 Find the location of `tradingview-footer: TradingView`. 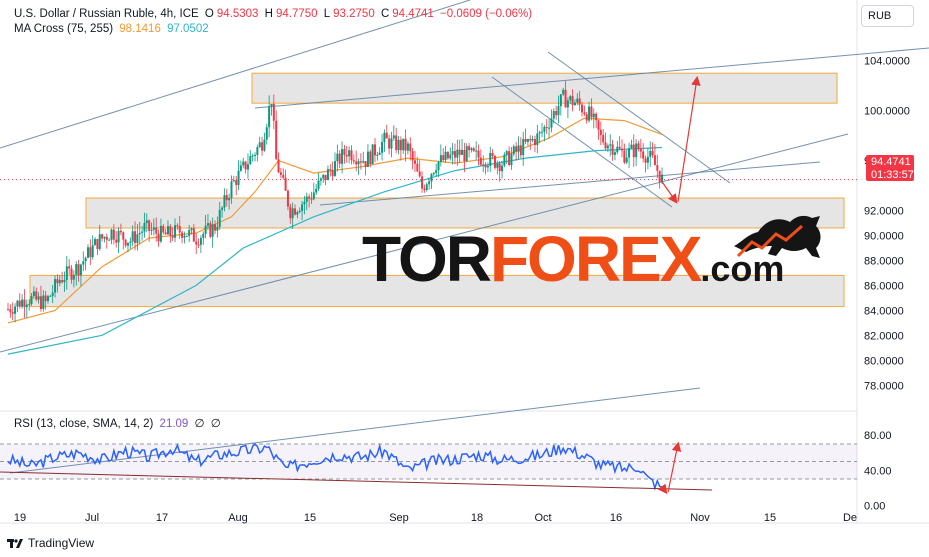

tradingview-footer: TradingView is located at coordinates (50, 543).